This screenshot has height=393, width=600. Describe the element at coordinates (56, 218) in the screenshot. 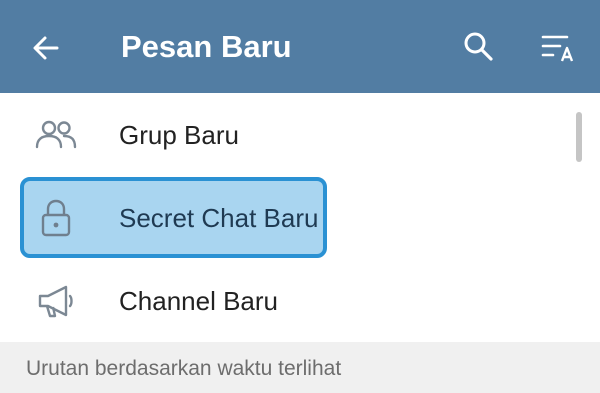

I see `lock-icon` at that location.